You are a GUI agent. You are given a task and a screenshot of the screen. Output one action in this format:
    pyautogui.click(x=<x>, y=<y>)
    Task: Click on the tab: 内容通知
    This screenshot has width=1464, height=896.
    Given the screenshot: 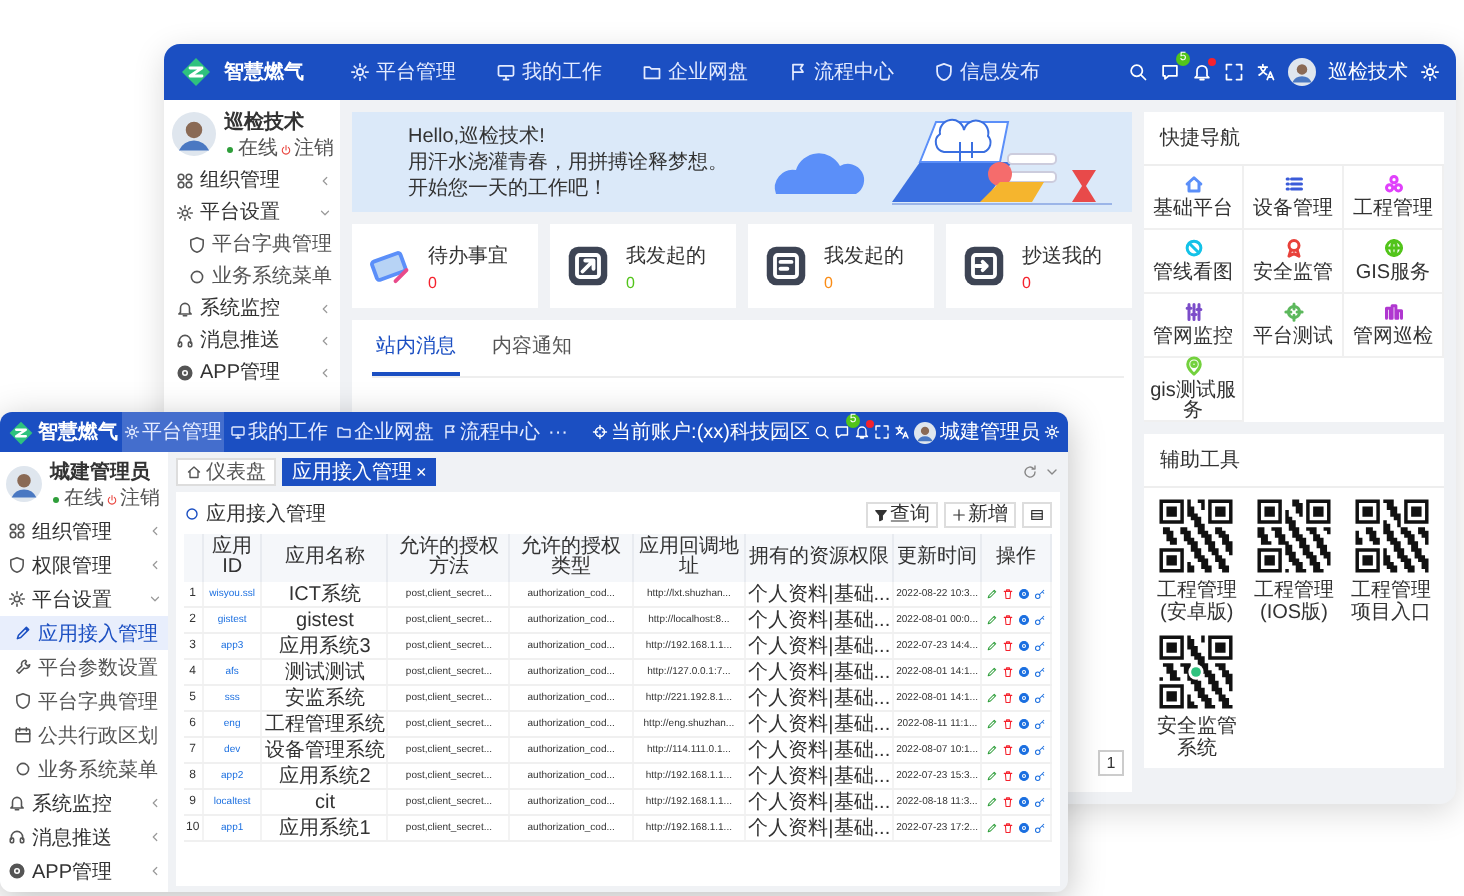 What is the action you would take?
    pyautogui.click(x=532, y=348)
    